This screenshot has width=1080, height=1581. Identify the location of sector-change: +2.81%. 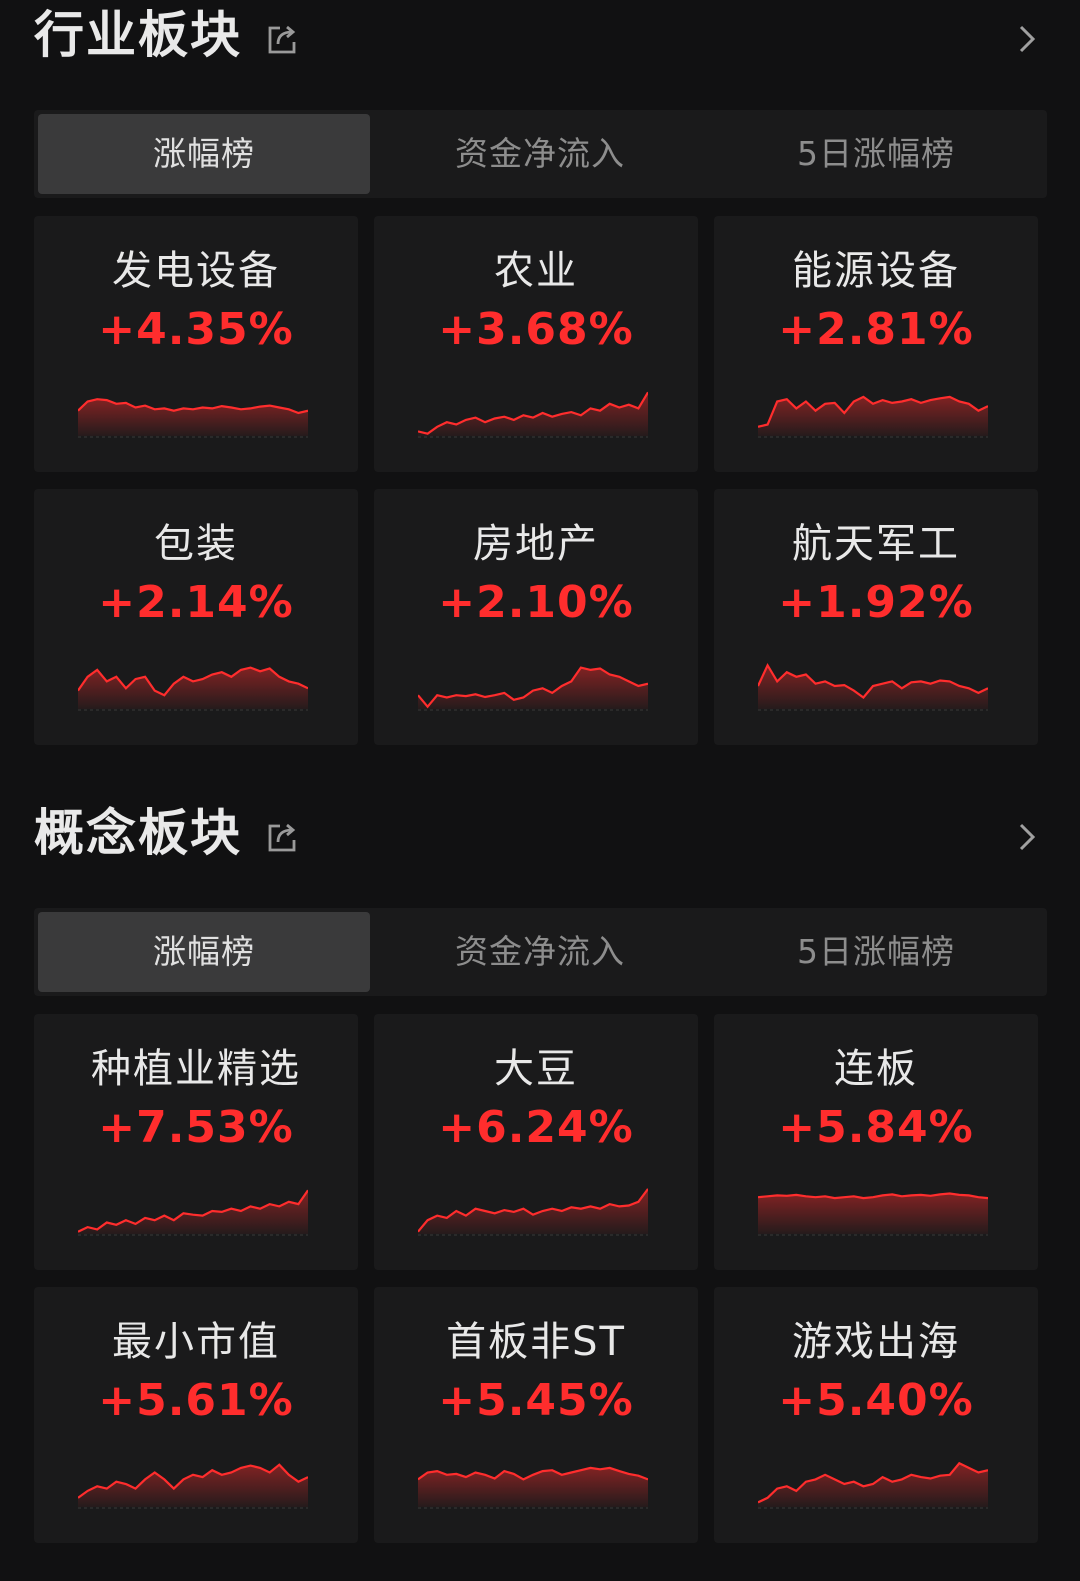
(876, 329).